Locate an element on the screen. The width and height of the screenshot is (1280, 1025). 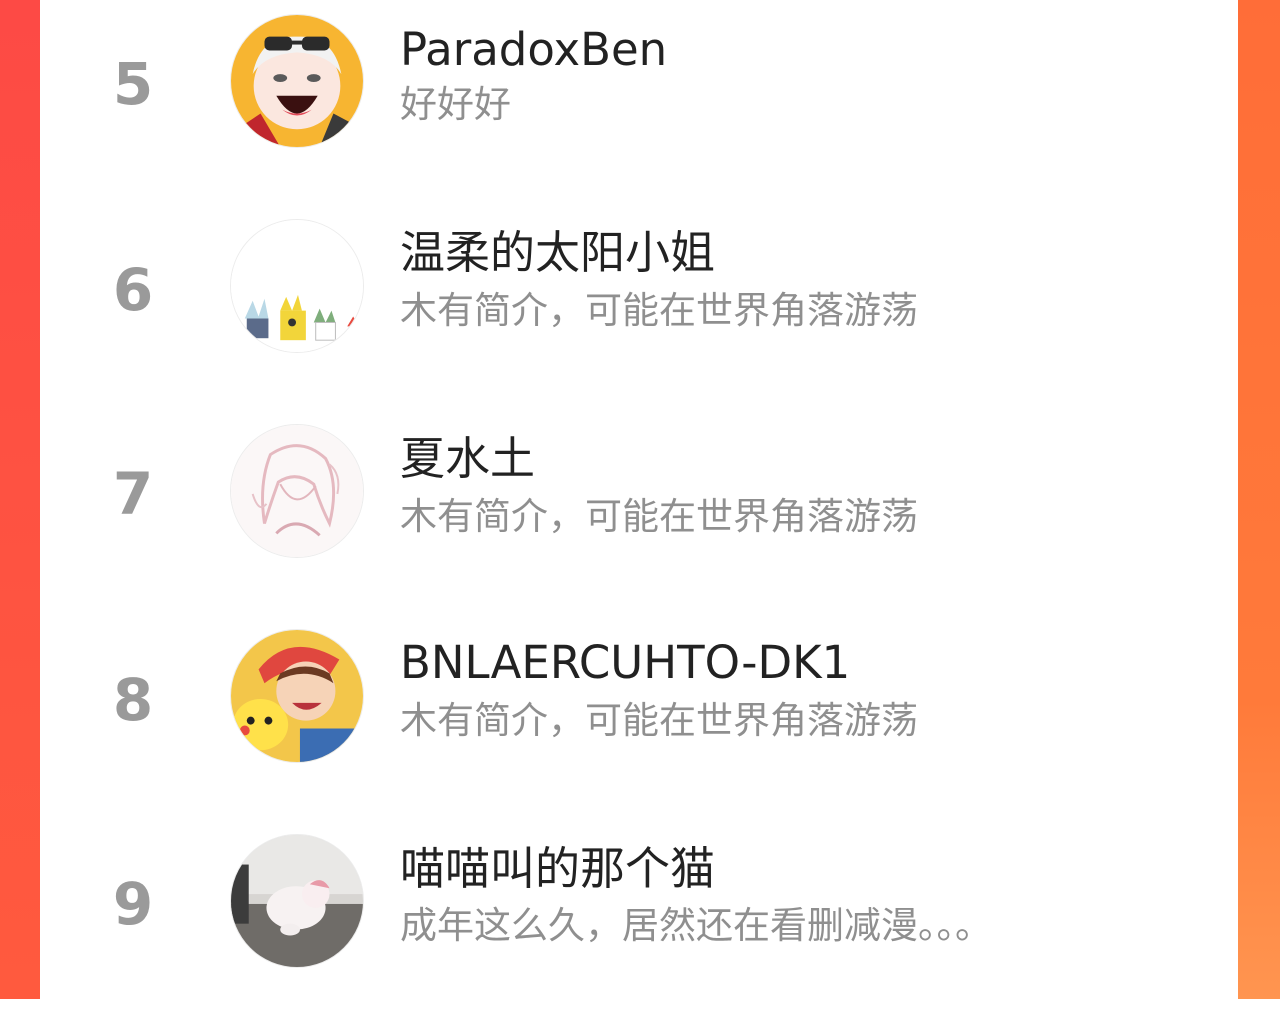
user-name: 夏水土 is located at coordinates (467, 458).